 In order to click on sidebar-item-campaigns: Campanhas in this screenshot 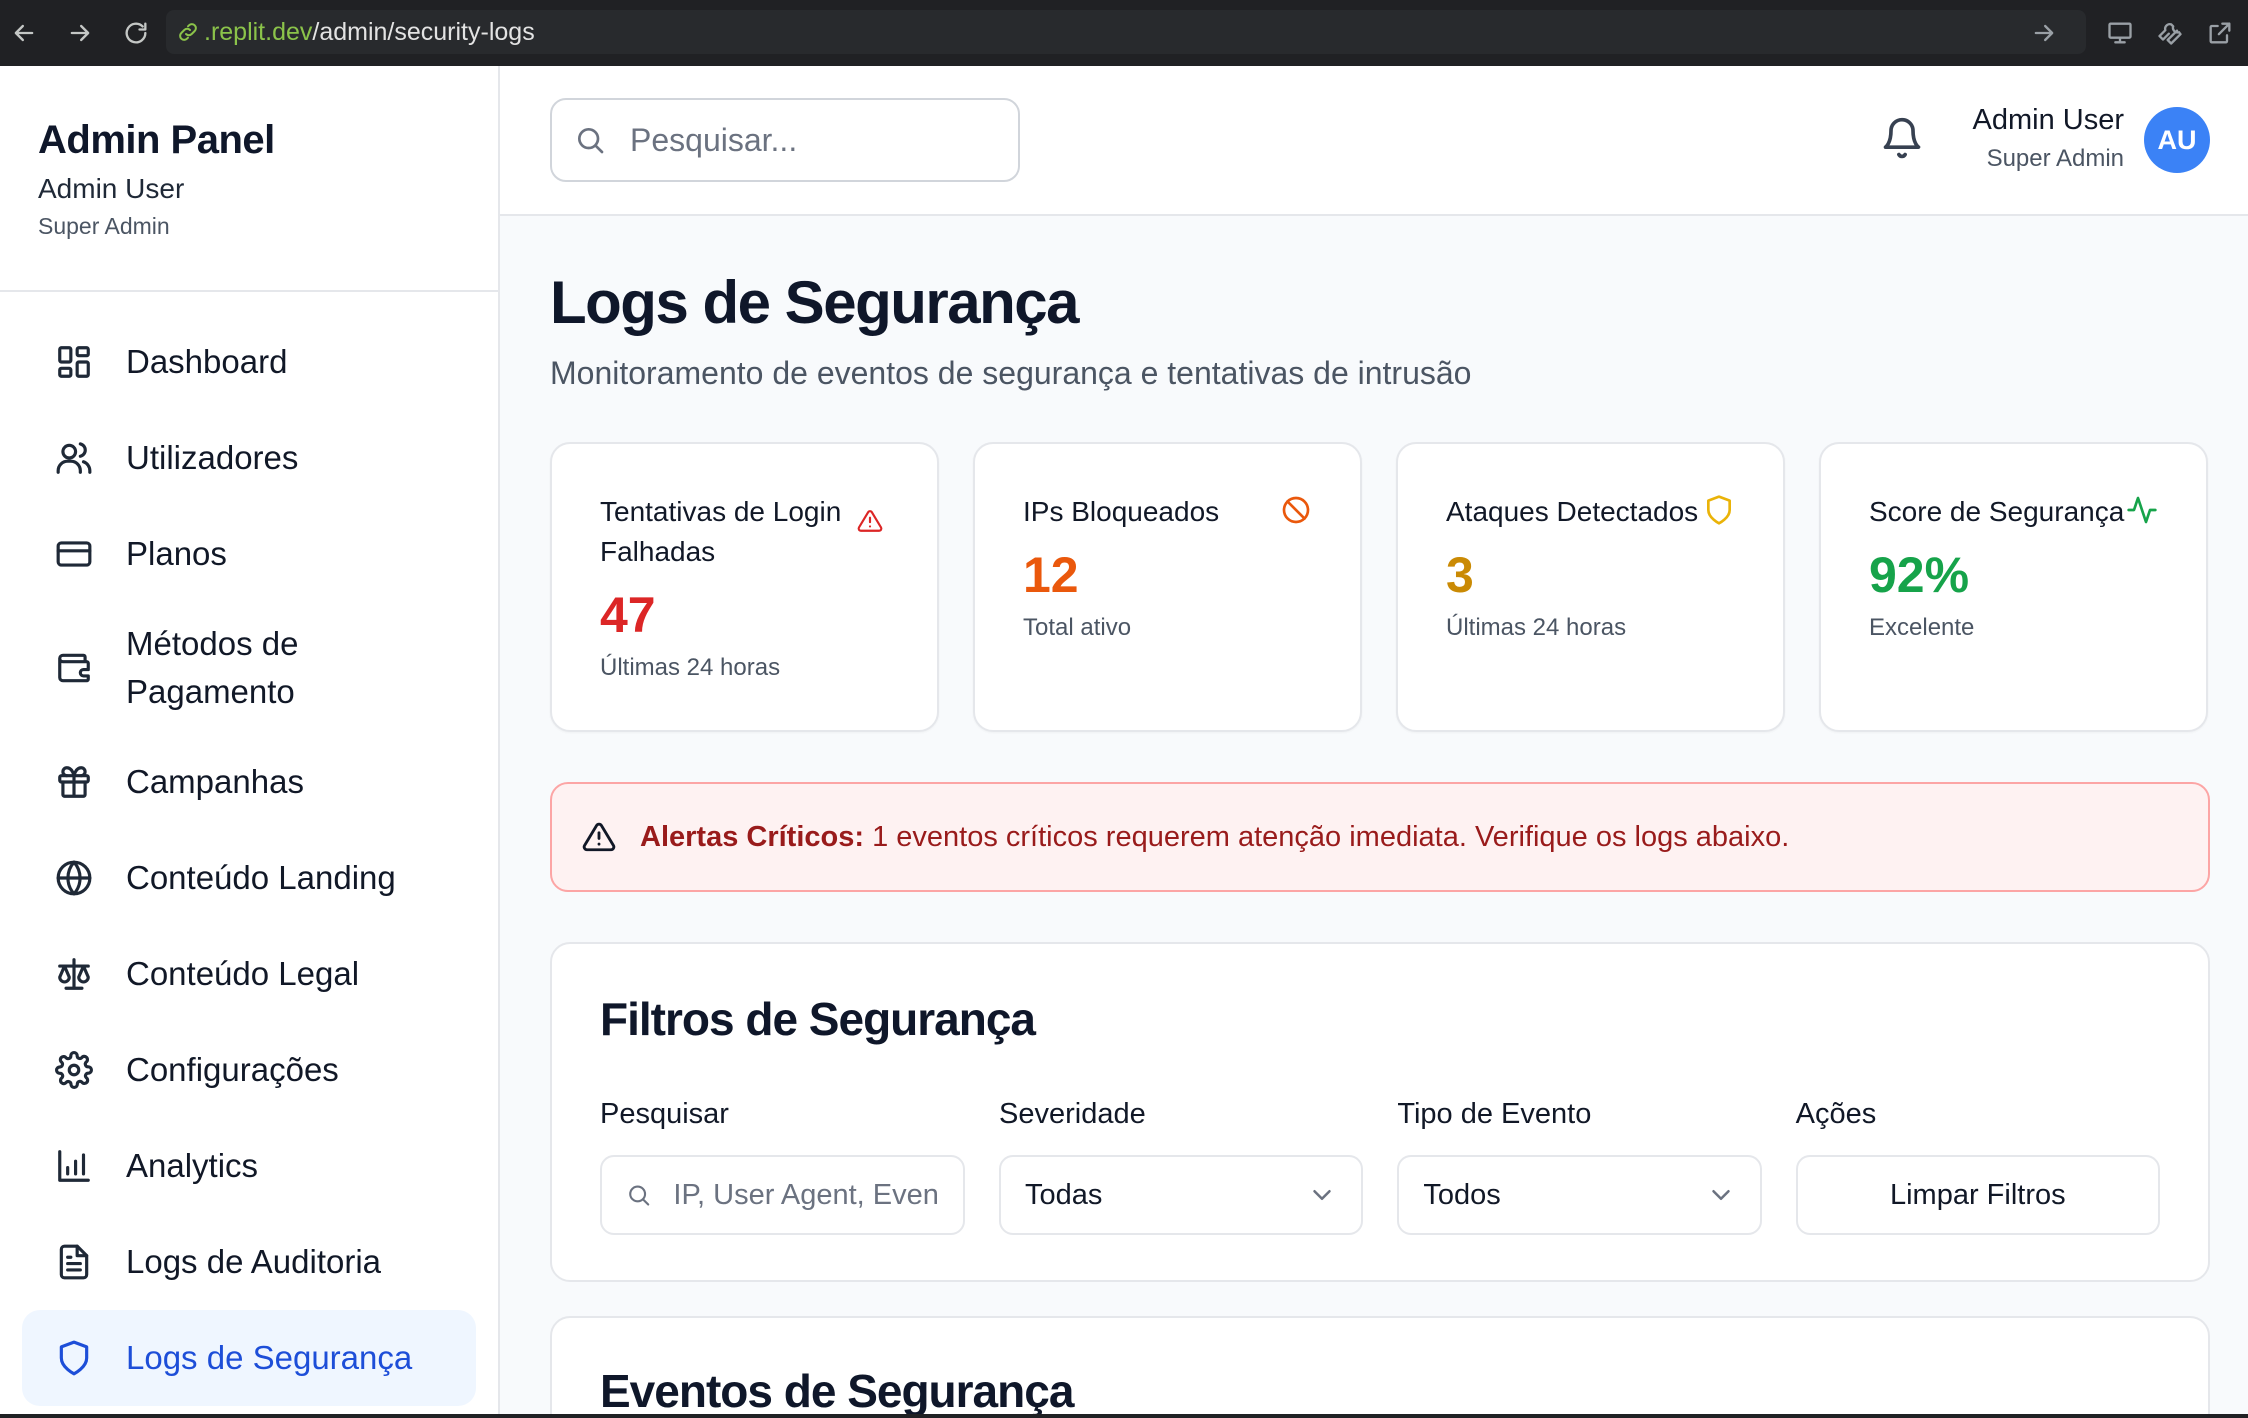, I will do `click(249, 782)`.